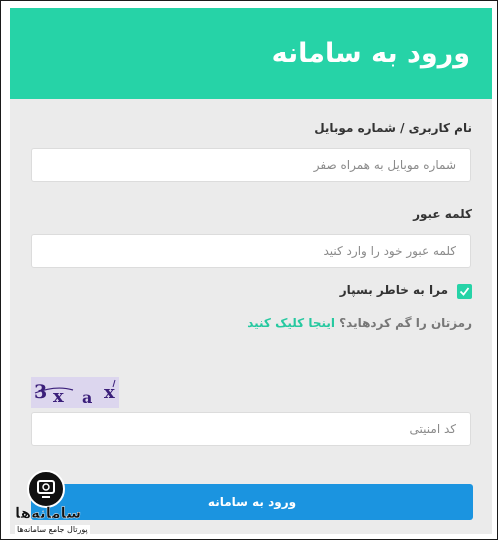  What do you see at coordinates (291, 323) in the screenshot?
I see `forgot-password-link: اینجا کلیک کنید` at bounding box center [291, 323].